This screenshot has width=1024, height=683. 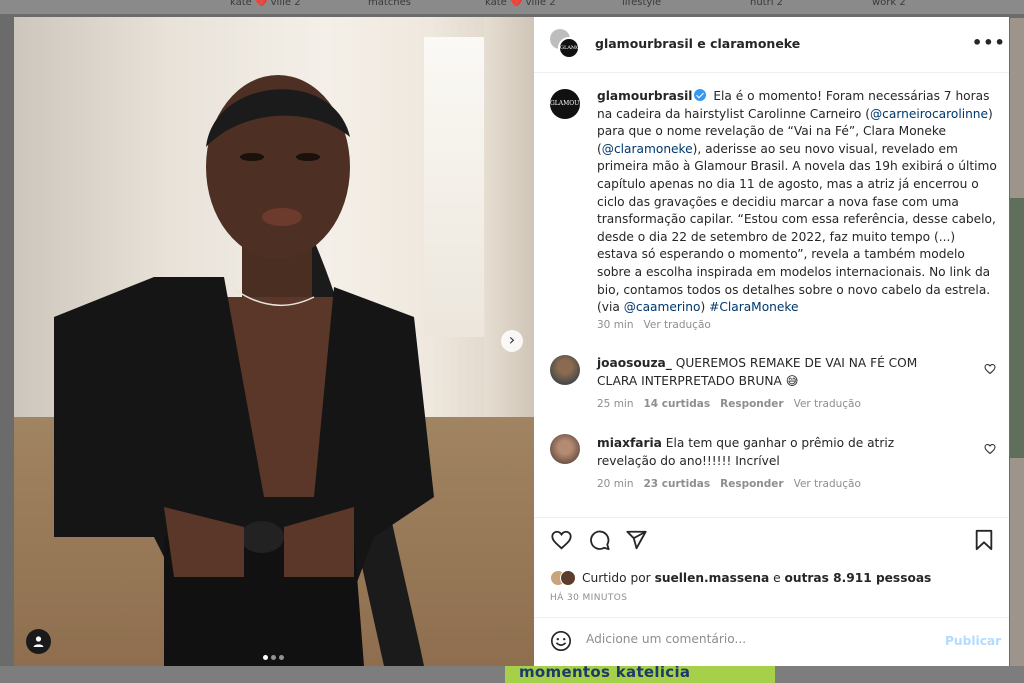 What do you see at coordinates (677, 484) in the screenshot?
I see `comment-likes: 23 curtidas` at bounding box center [677, 484].